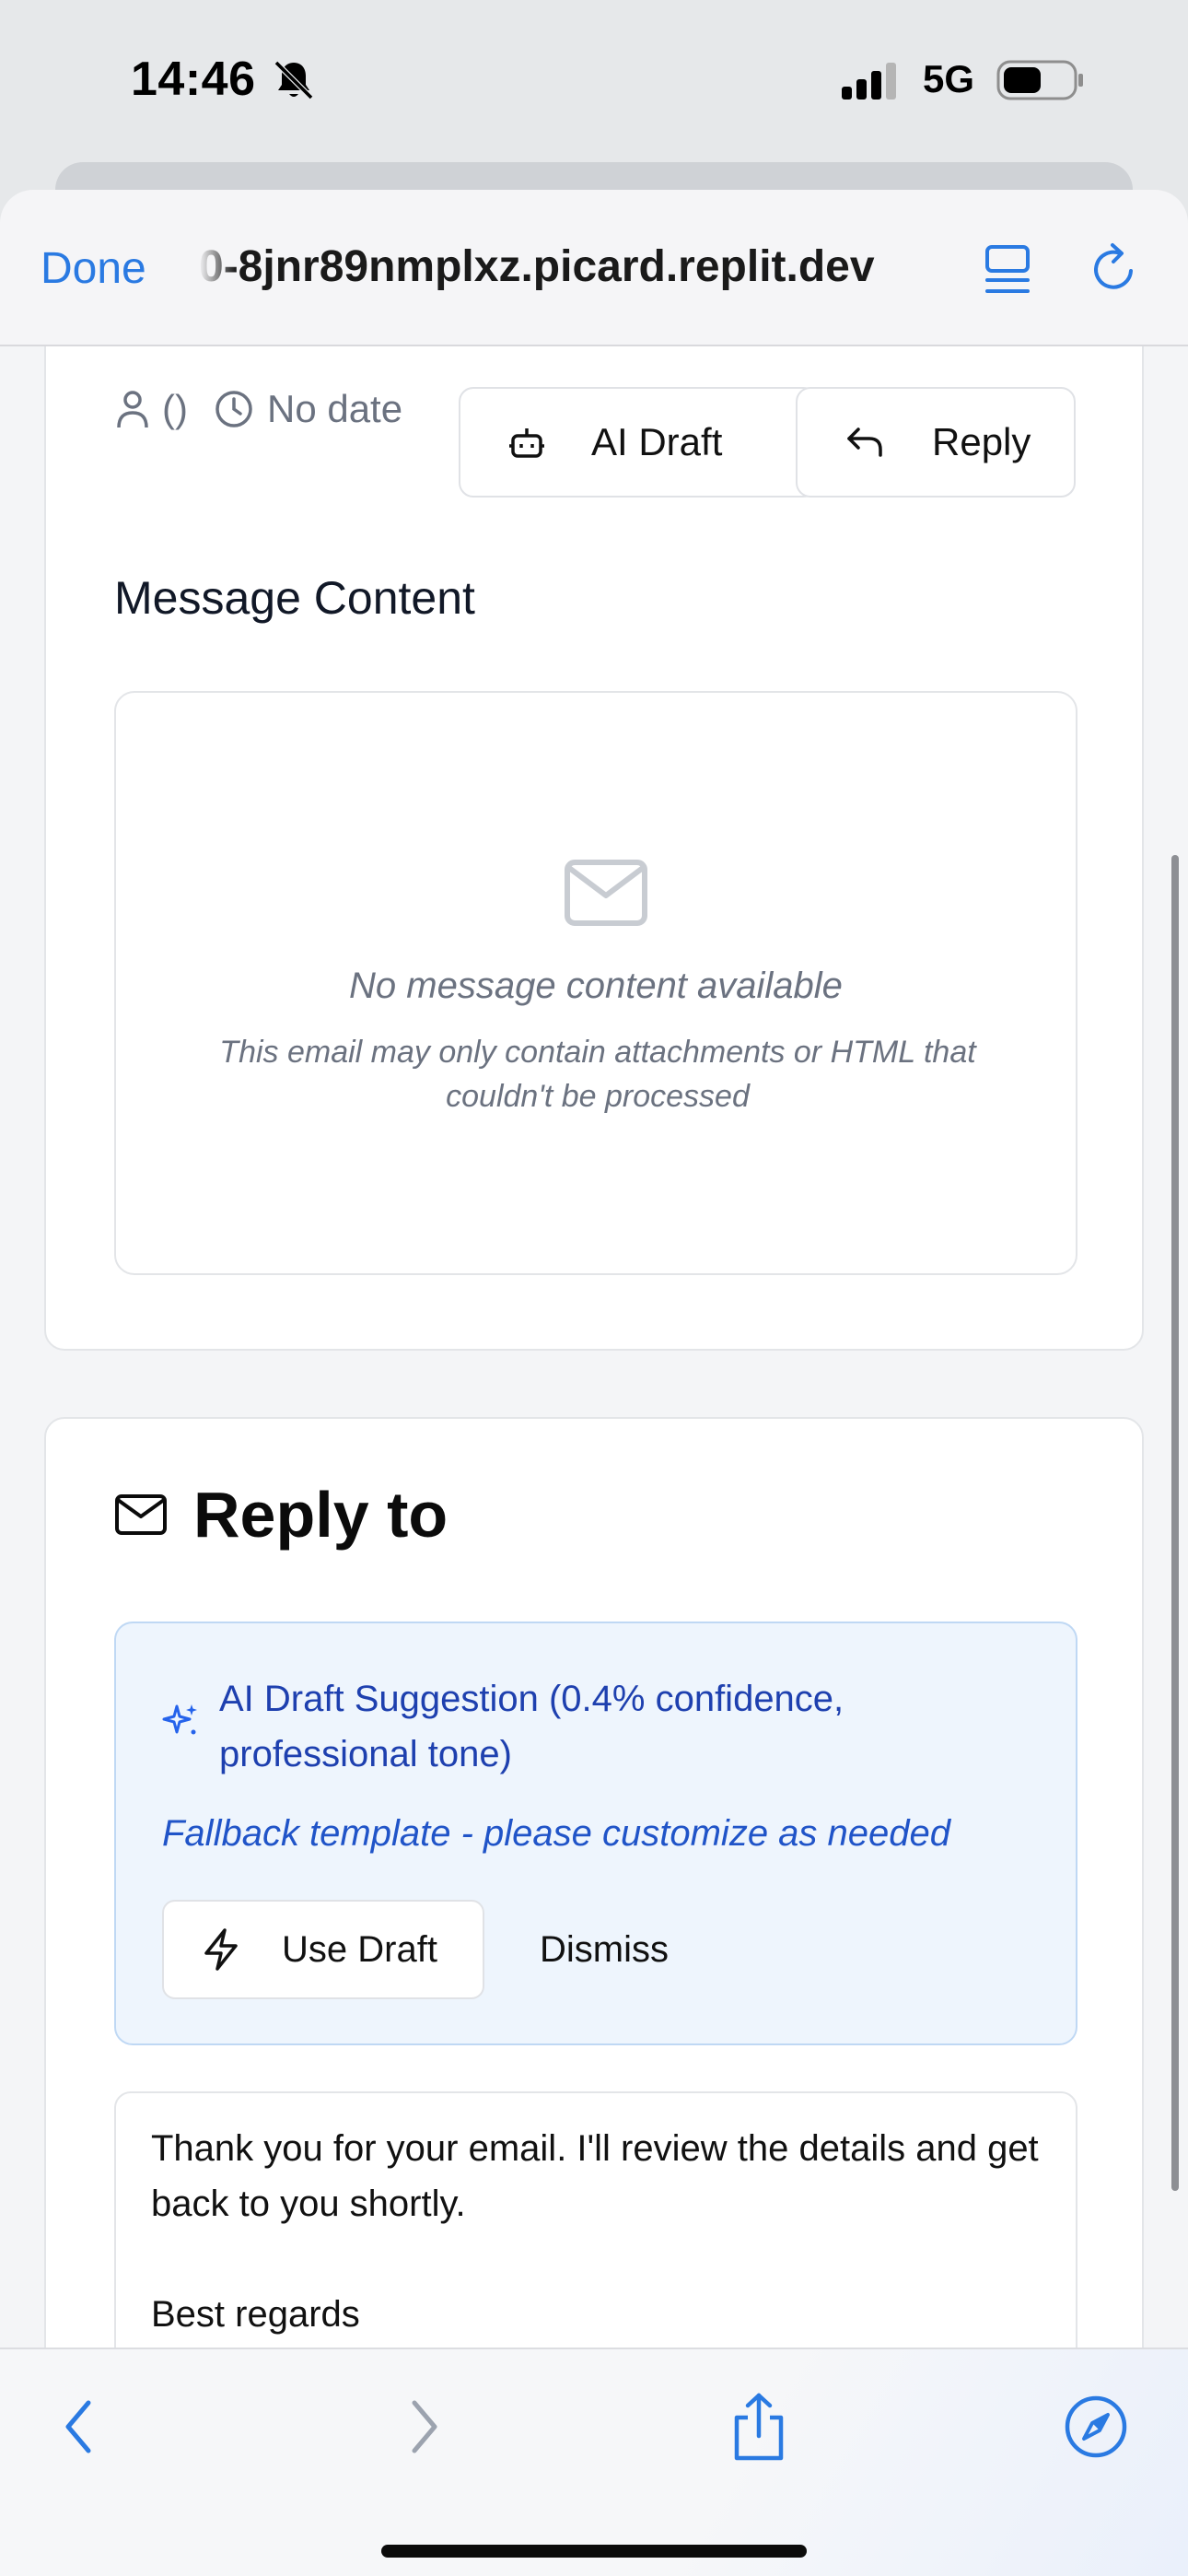 This screenshot has width=1188, height=2576. I want to click on dismiss-button: Dismiss, so click(604, 1949).